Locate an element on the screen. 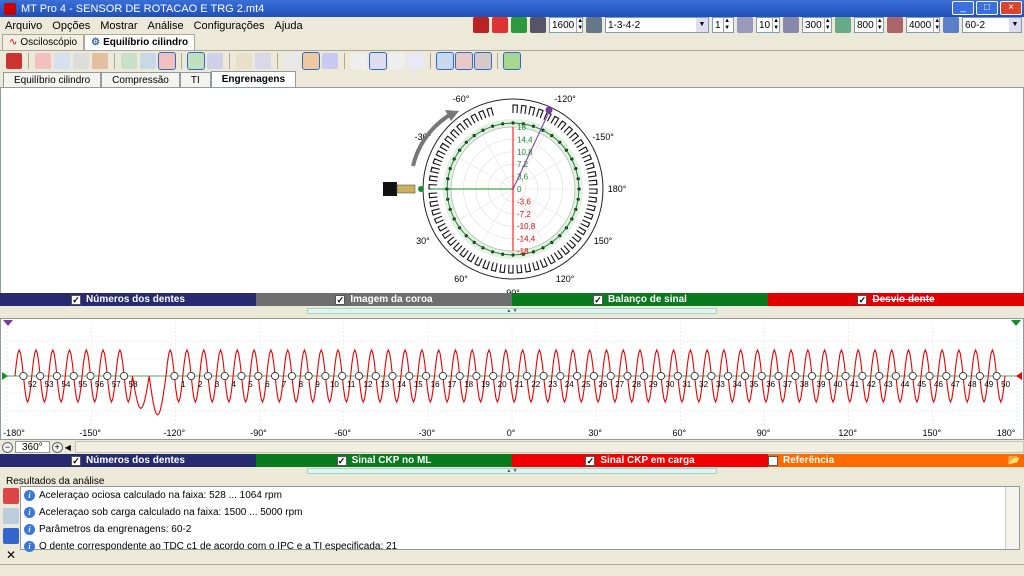 Image resolution: width=1024 pixels, height=576 pixels. percent-icon is located at coordinates (745, 25).